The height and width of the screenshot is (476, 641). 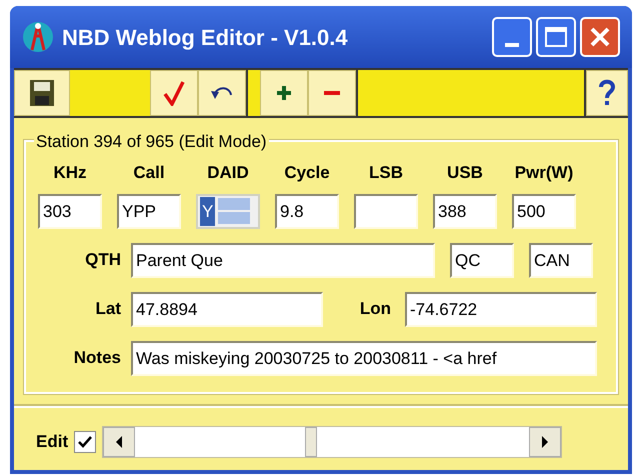 I want to click on edit-checkbox, so click(x=85, y=442).